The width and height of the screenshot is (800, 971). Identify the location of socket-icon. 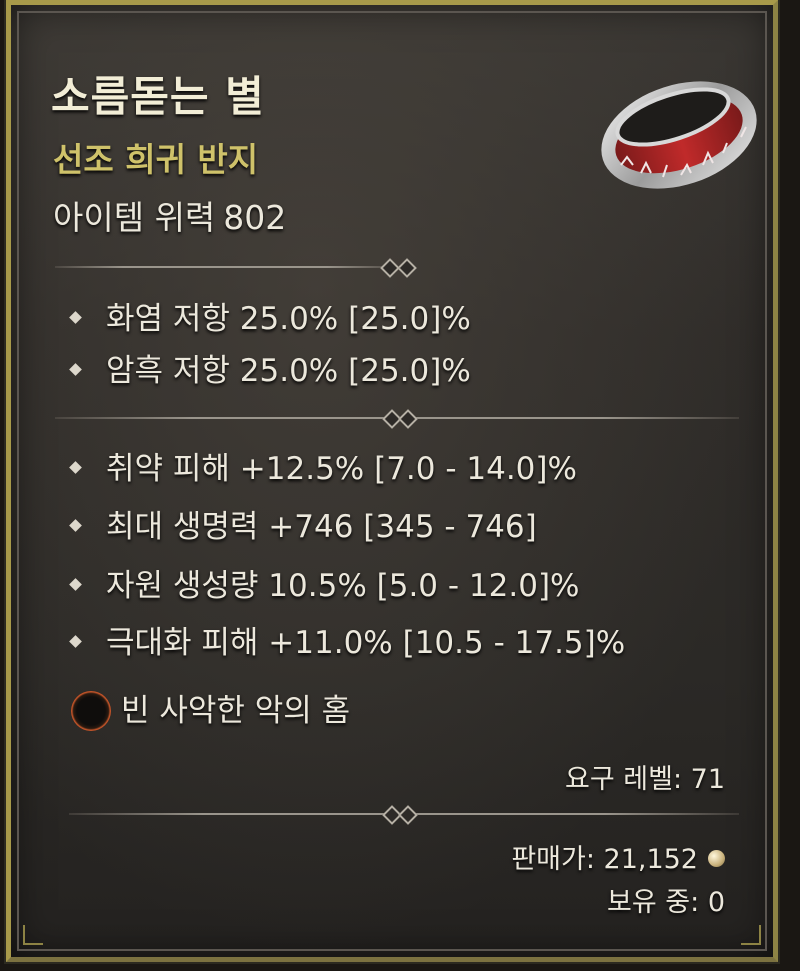
(91, 710).